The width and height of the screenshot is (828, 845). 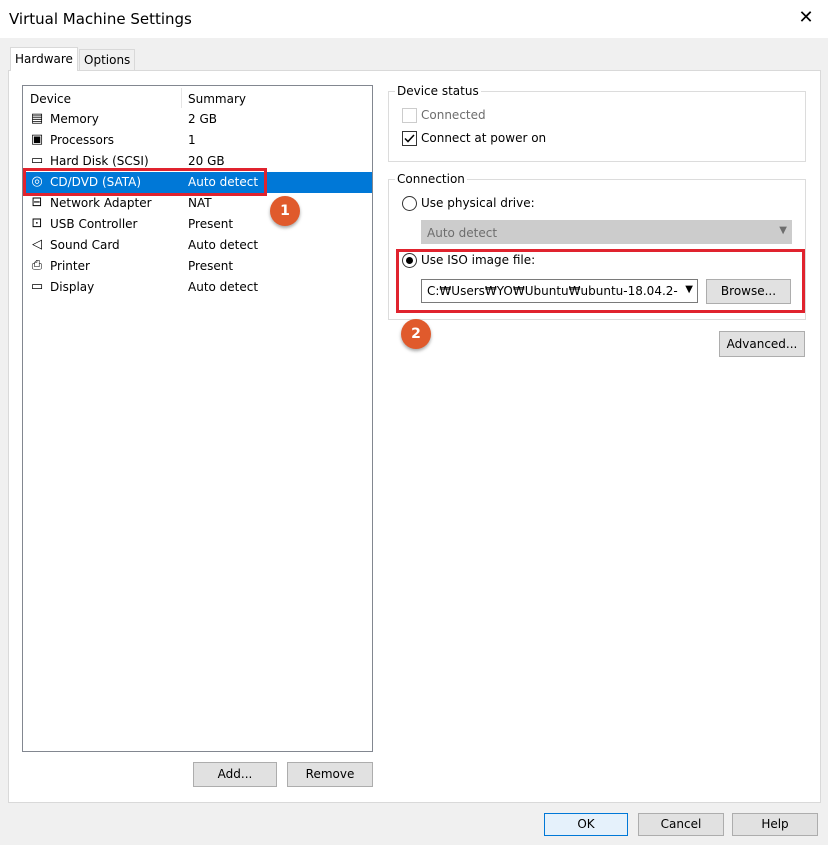 What do you see at coordinates (99, 161) in the screenshot?
I see `device-name: Hard Disk (SCSI)` at bounding box center [99, 161].